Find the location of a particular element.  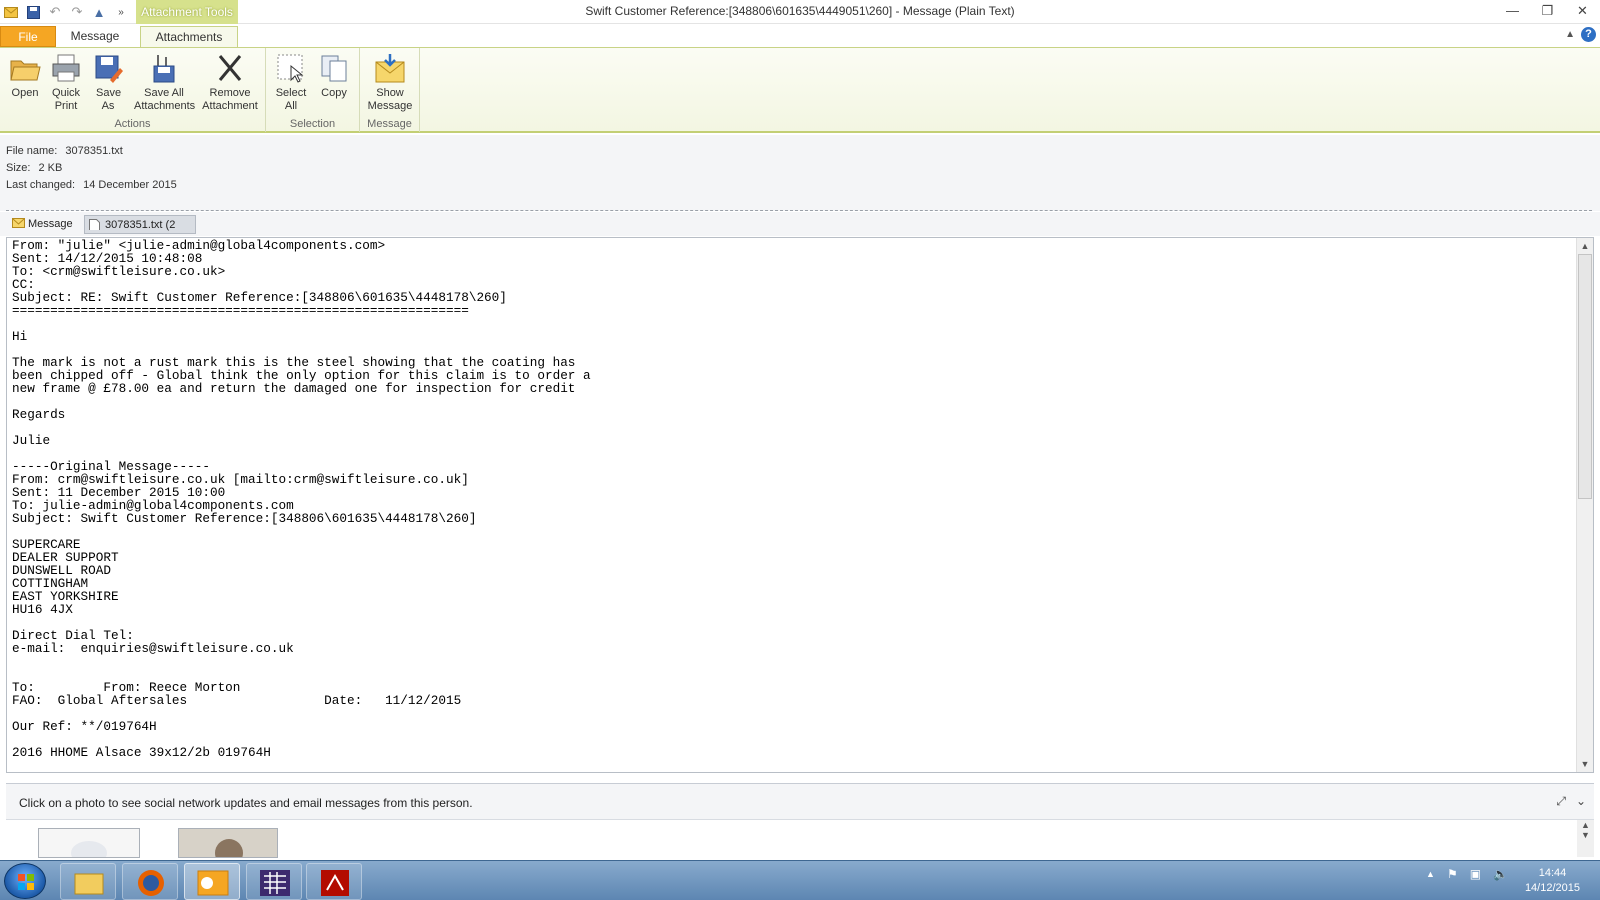

save-all-attachments-button: Save All Attachments is located at coordinates (164, 82).